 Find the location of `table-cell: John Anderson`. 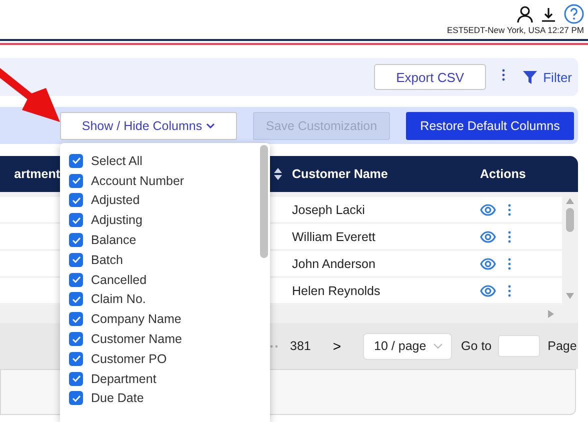

table-cell: John Anderson is located at coordinates (334, 263).